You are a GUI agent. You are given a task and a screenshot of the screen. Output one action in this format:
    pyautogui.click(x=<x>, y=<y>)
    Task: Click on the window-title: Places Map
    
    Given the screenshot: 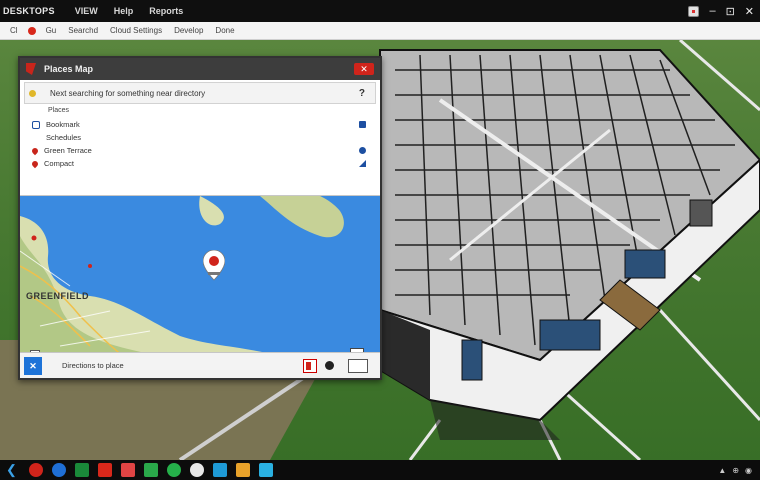 What is the action you would take?
    pyautogui.click(x=69, y=69)
    